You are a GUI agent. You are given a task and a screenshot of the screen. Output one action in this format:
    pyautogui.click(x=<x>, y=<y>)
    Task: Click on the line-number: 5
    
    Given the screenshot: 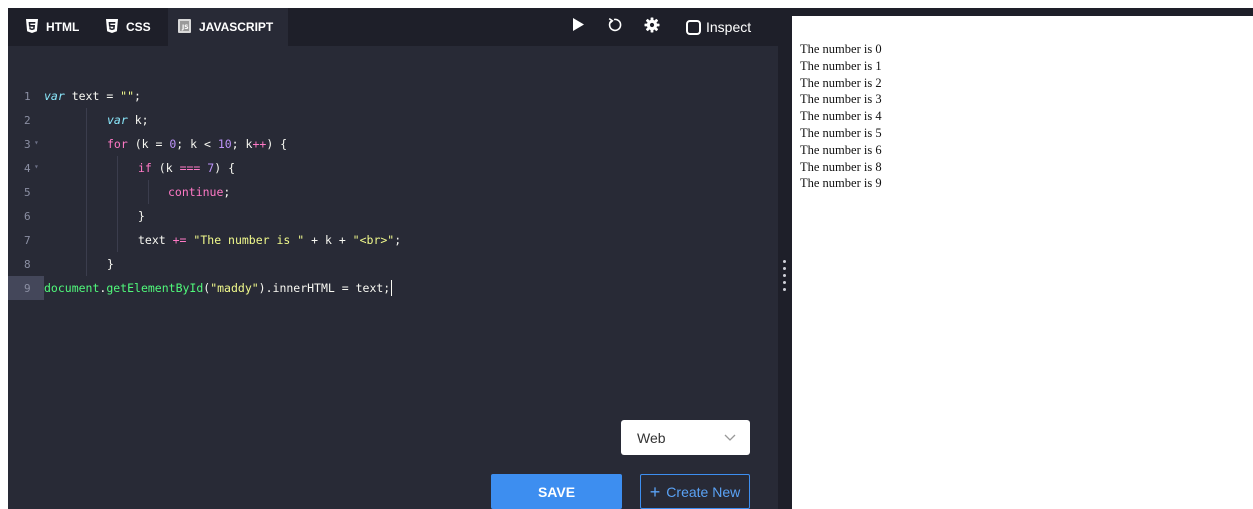 What is the action you would take?
    pyautogui.click(x=27, y=192)
    